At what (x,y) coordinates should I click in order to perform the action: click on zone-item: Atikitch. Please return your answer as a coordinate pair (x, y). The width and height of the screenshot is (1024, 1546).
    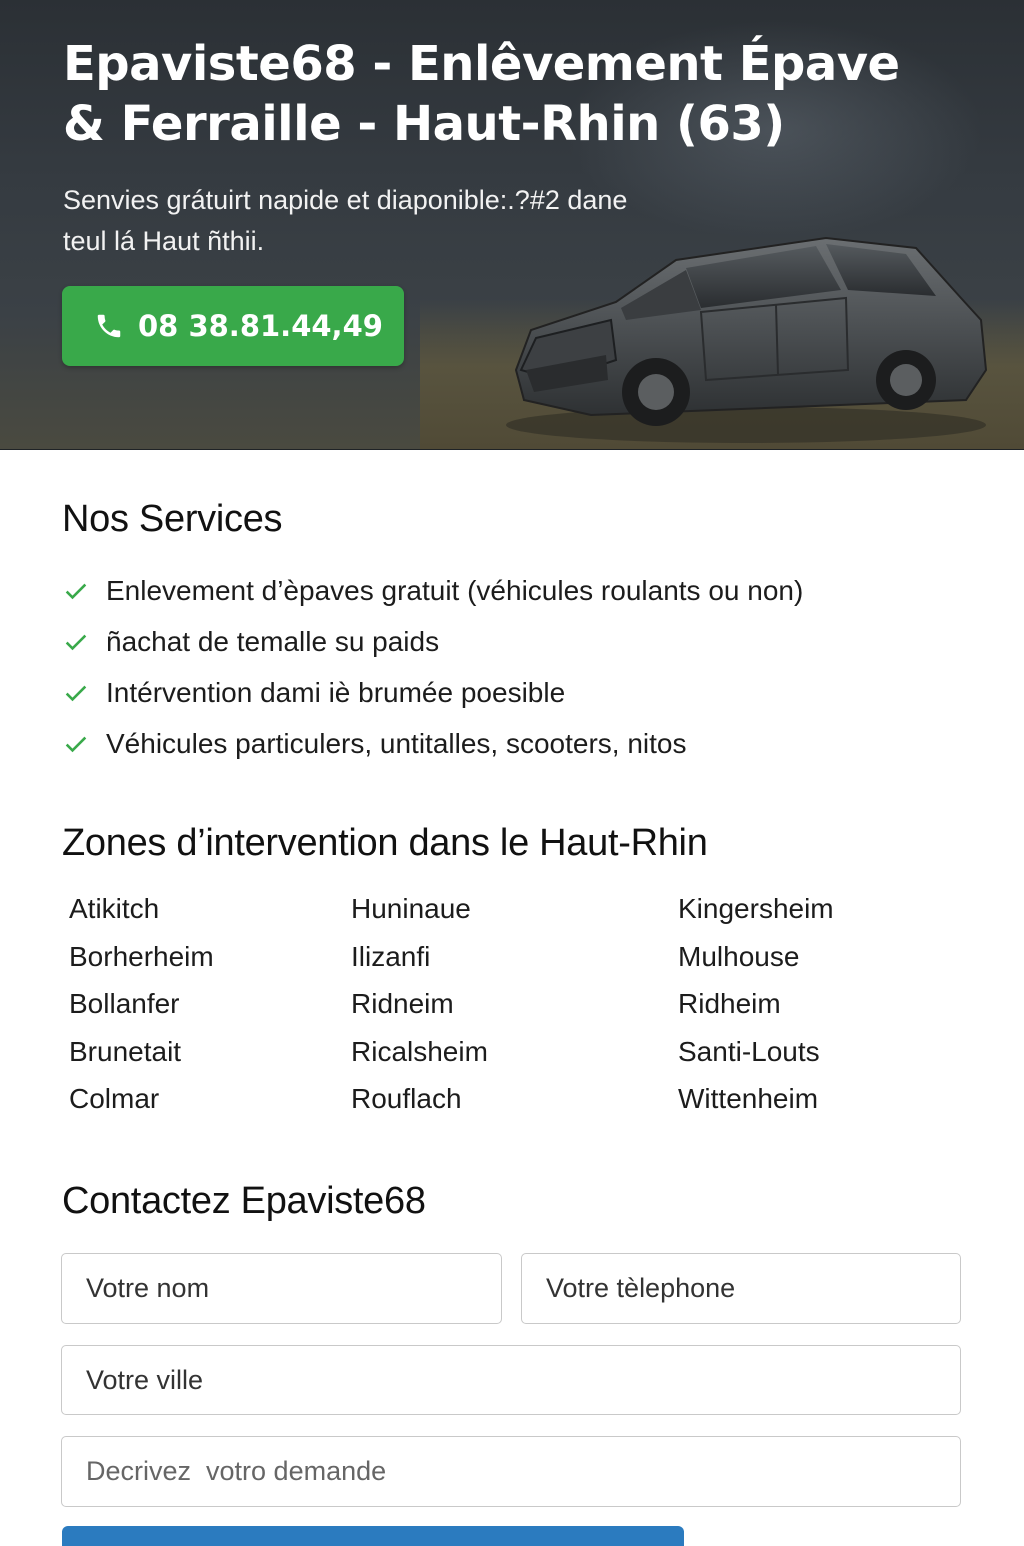
    Looking at the image, I should click on (114, 908).